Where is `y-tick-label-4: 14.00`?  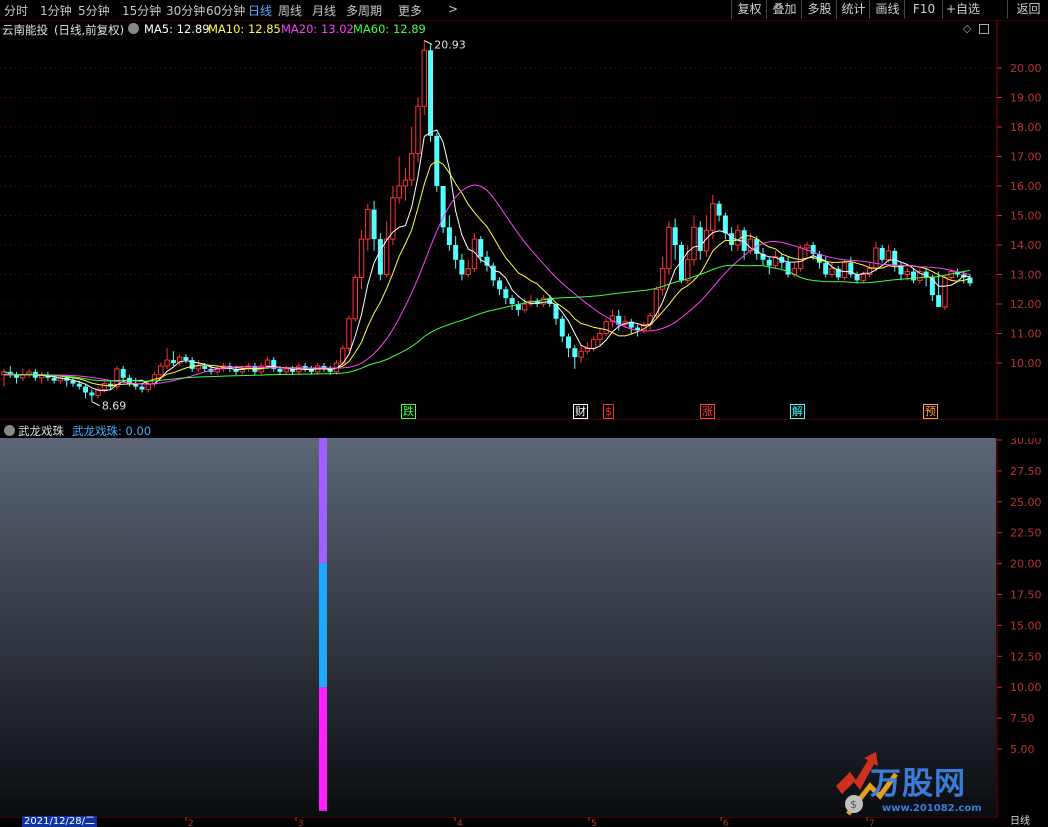
y-tick-label-4: 14.00 is located at coordinates (1026, 245).